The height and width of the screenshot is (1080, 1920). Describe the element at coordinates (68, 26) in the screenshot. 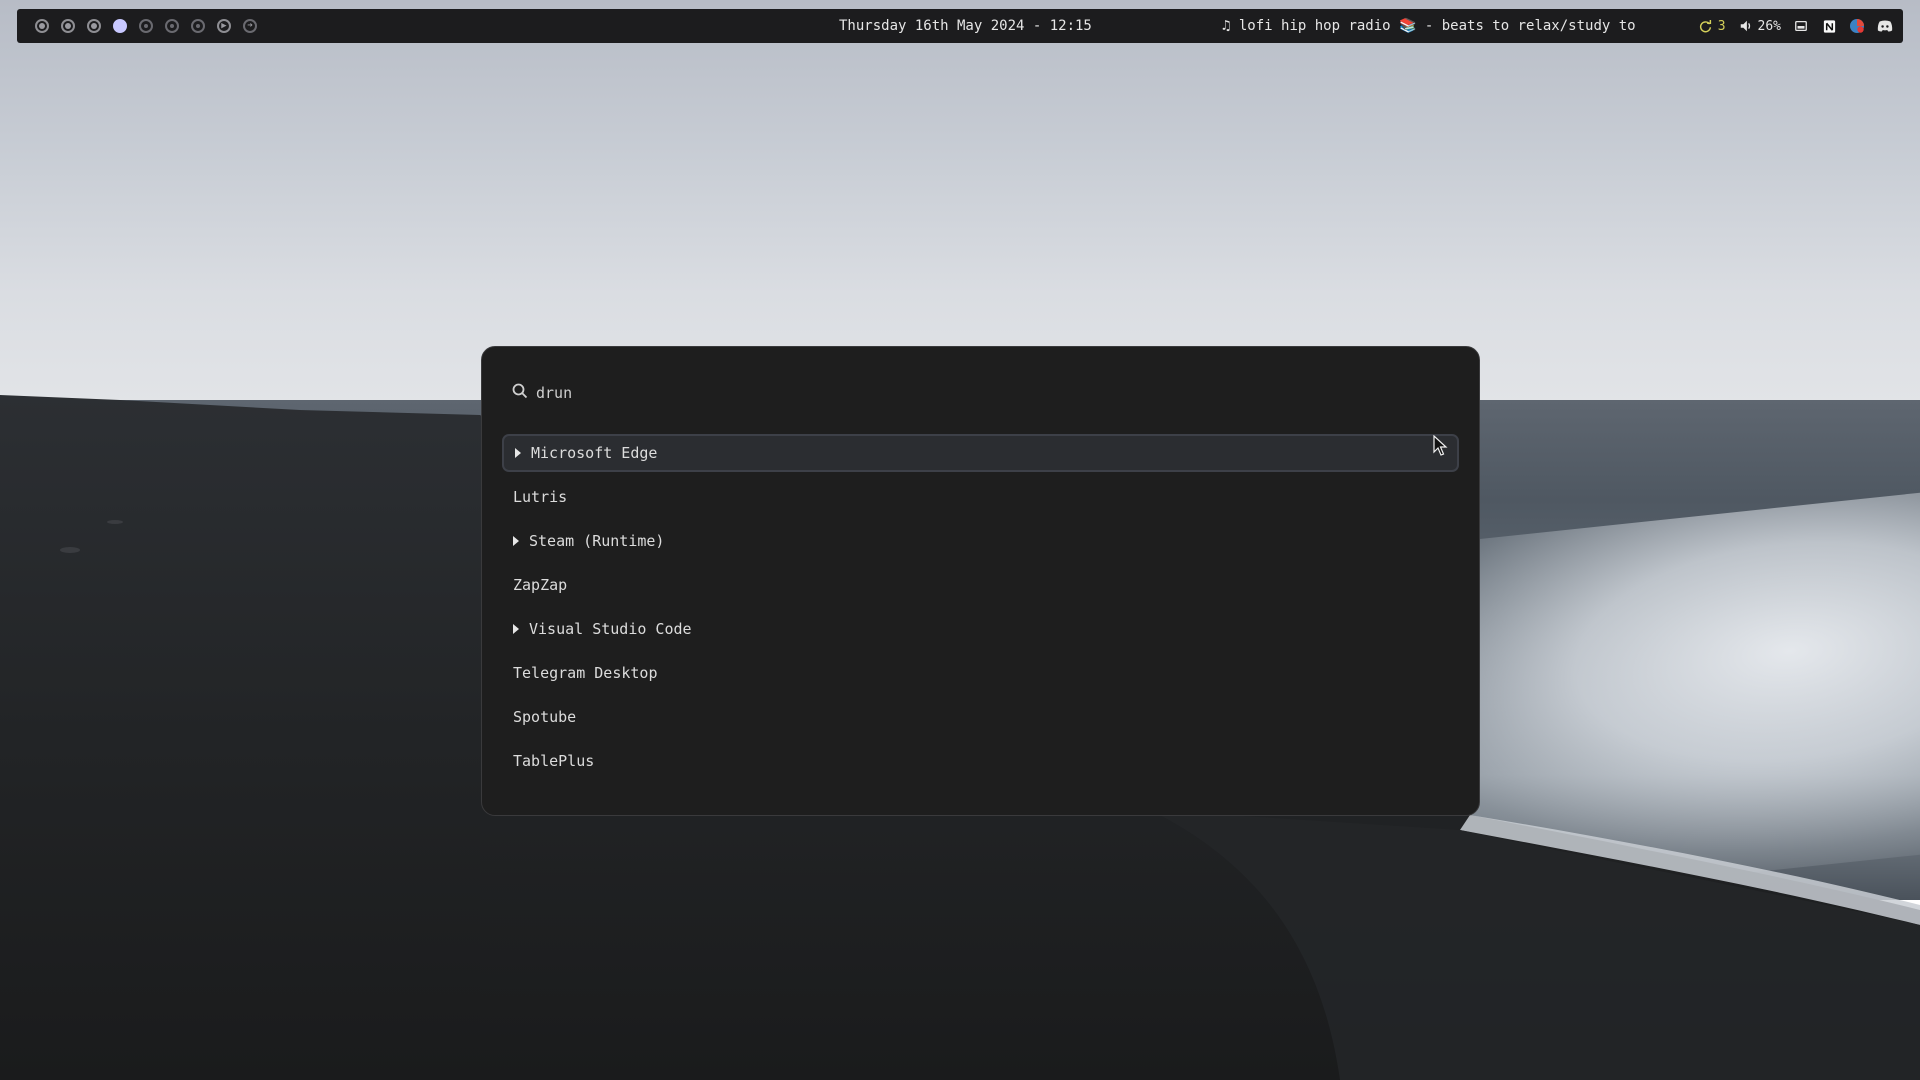

I see `workspace-2-button` at that location.